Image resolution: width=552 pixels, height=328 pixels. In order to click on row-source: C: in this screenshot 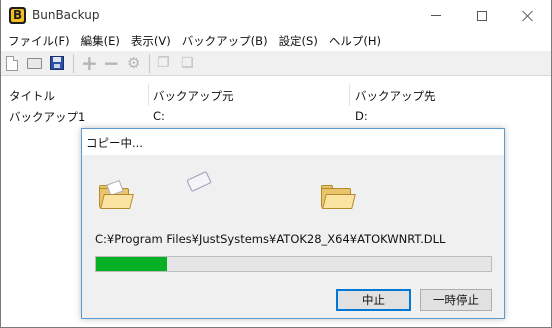, I will do `click(159, 116)`.